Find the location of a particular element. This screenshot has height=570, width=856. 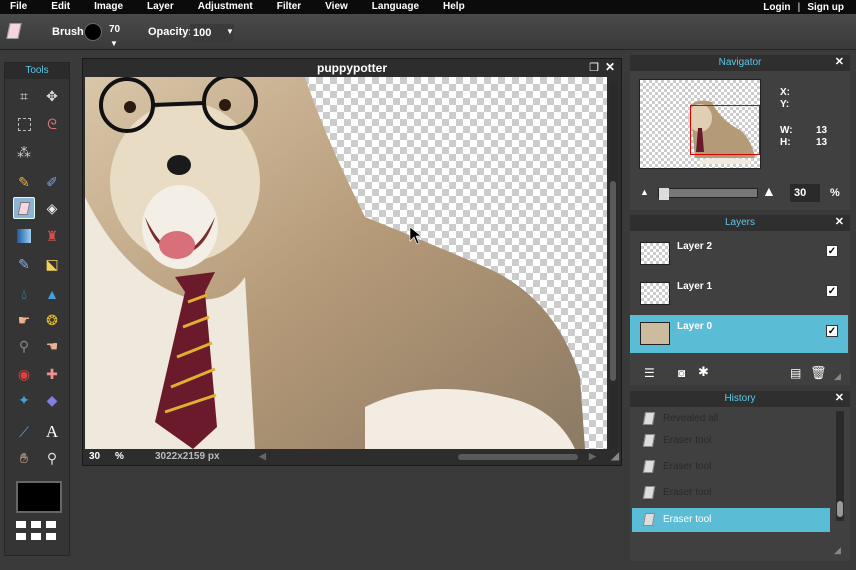

menu-view: View is located at coordinates (331, 7).